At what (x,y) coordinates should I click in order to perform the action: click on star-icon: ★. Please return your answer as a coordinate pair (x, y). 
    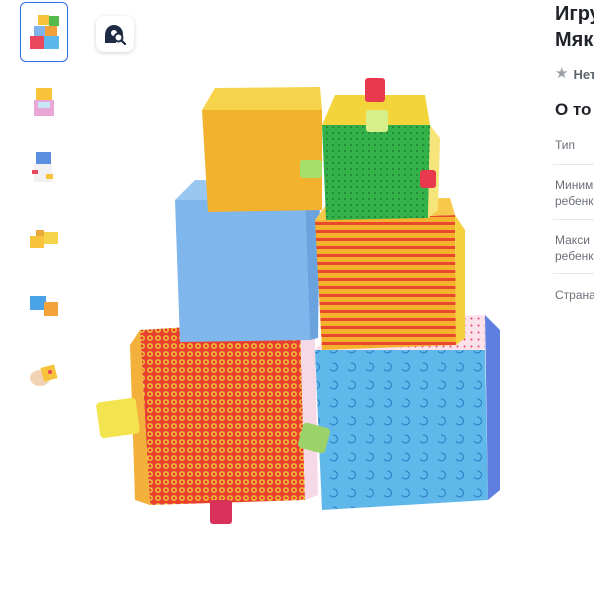
    Looking at the image, I should click on (562, 73).